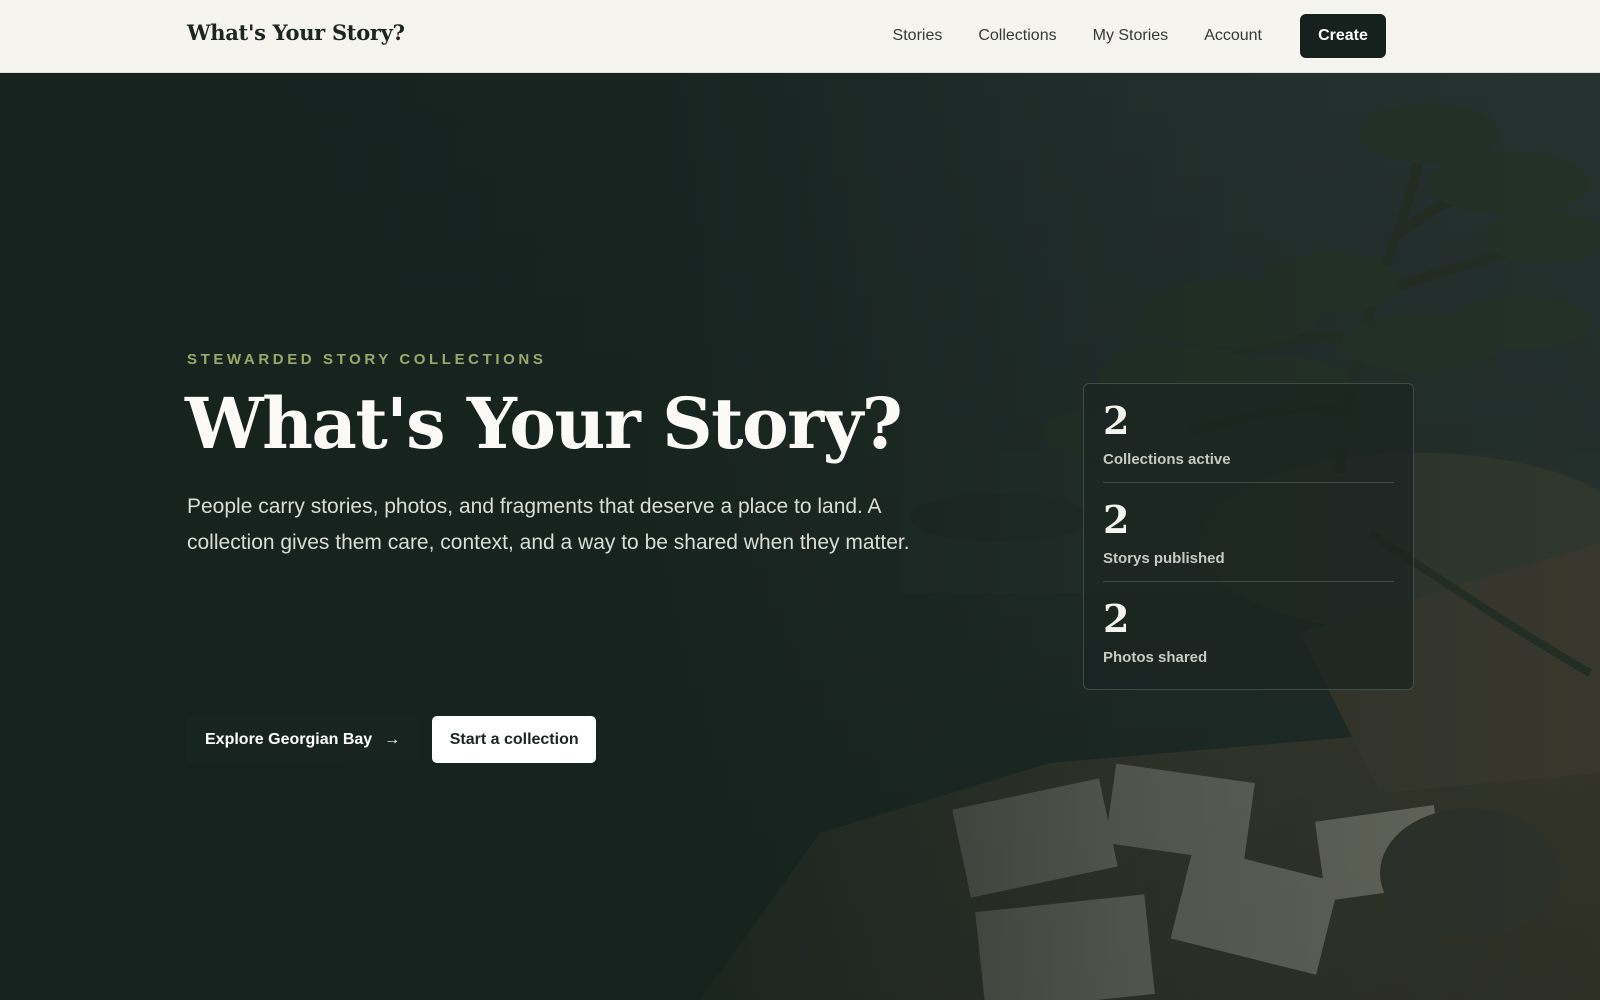  What do you see at coordinates (1248, 631) in the screenshot?
I see `stat-photos-shared: 2 Photos shared` at bounding box center [1248, 631].